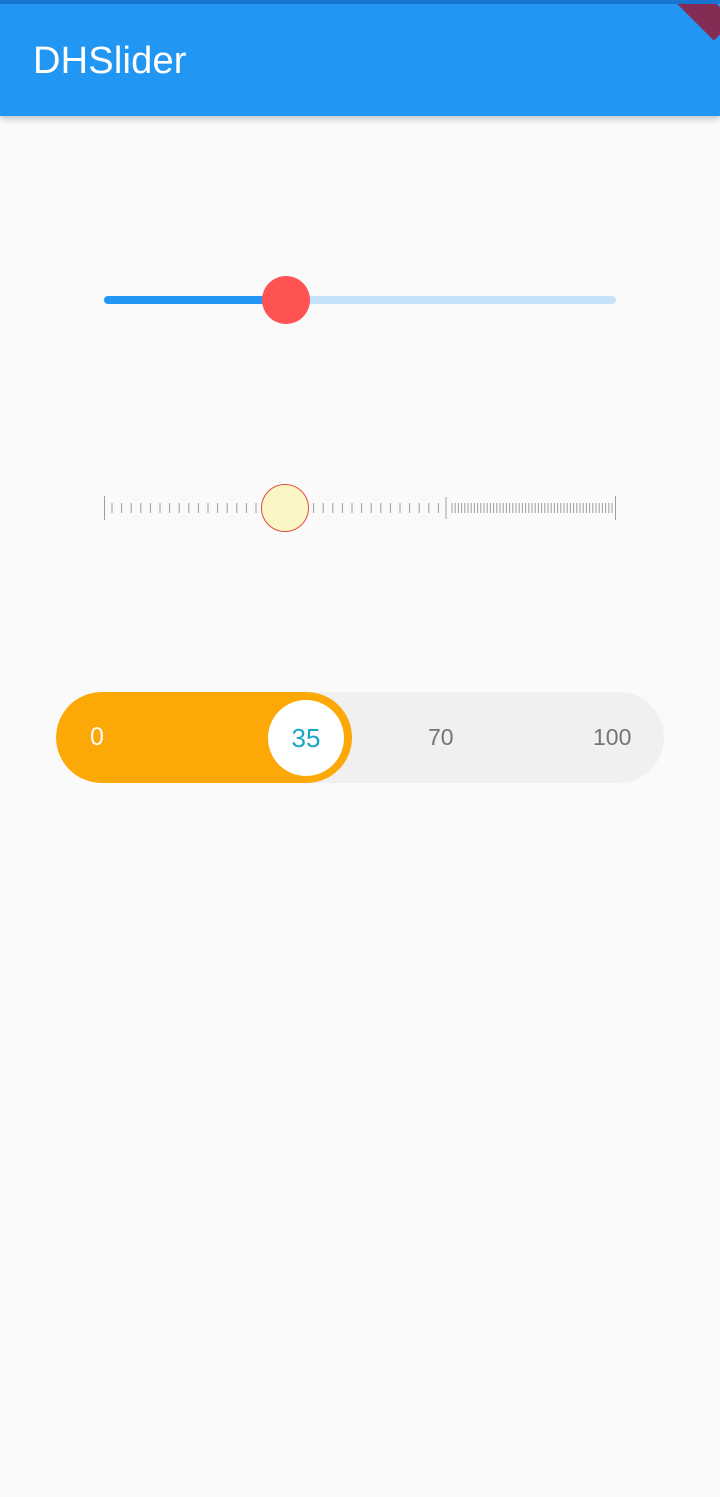 This screenshot has width=720, height=1497. What do you see at coordinates (195, 300) in the screenshot?
I see `basic-slider-active-track` at bounding box center [195, 300].